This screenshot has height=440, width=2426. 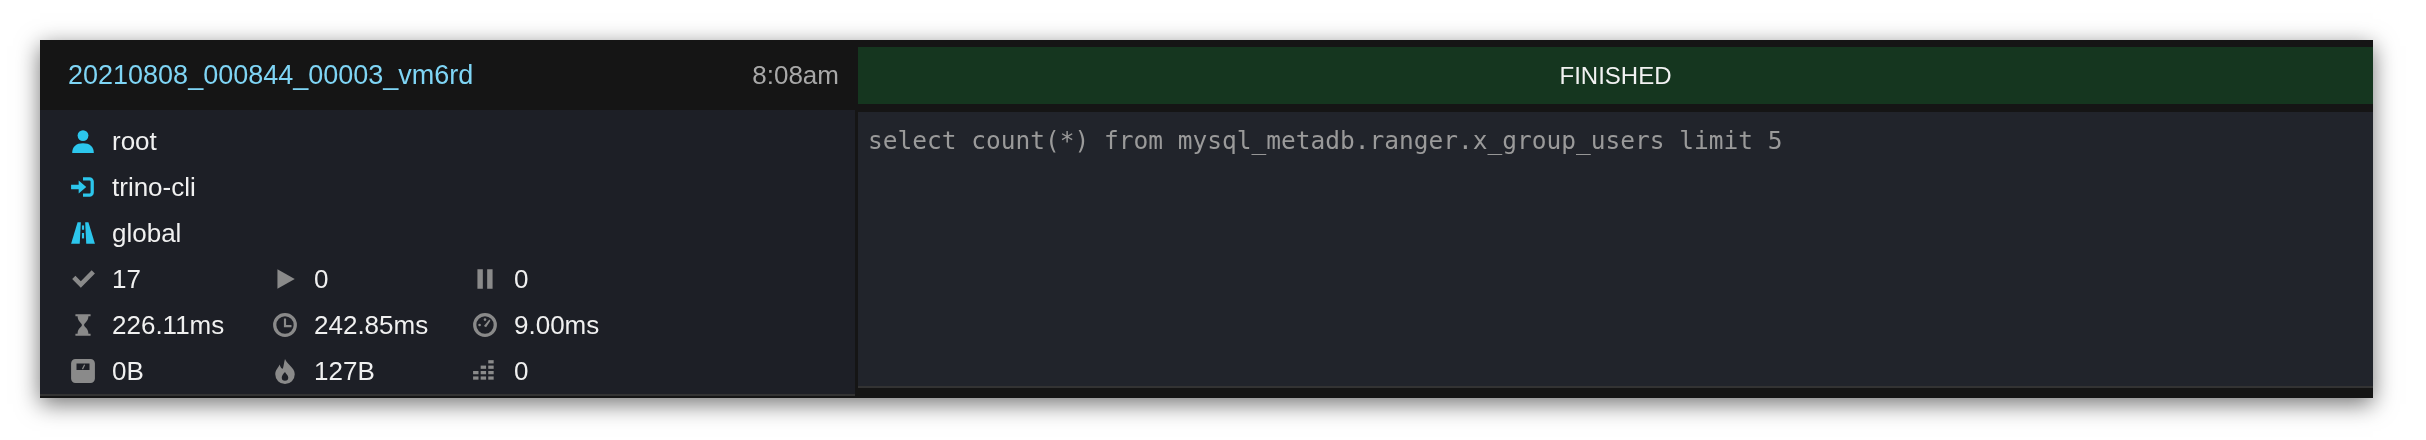 What do you see at coordinates (83, 187) in the screenshot?
I see `login-arrow-icon` at bounding box center [83, 187].